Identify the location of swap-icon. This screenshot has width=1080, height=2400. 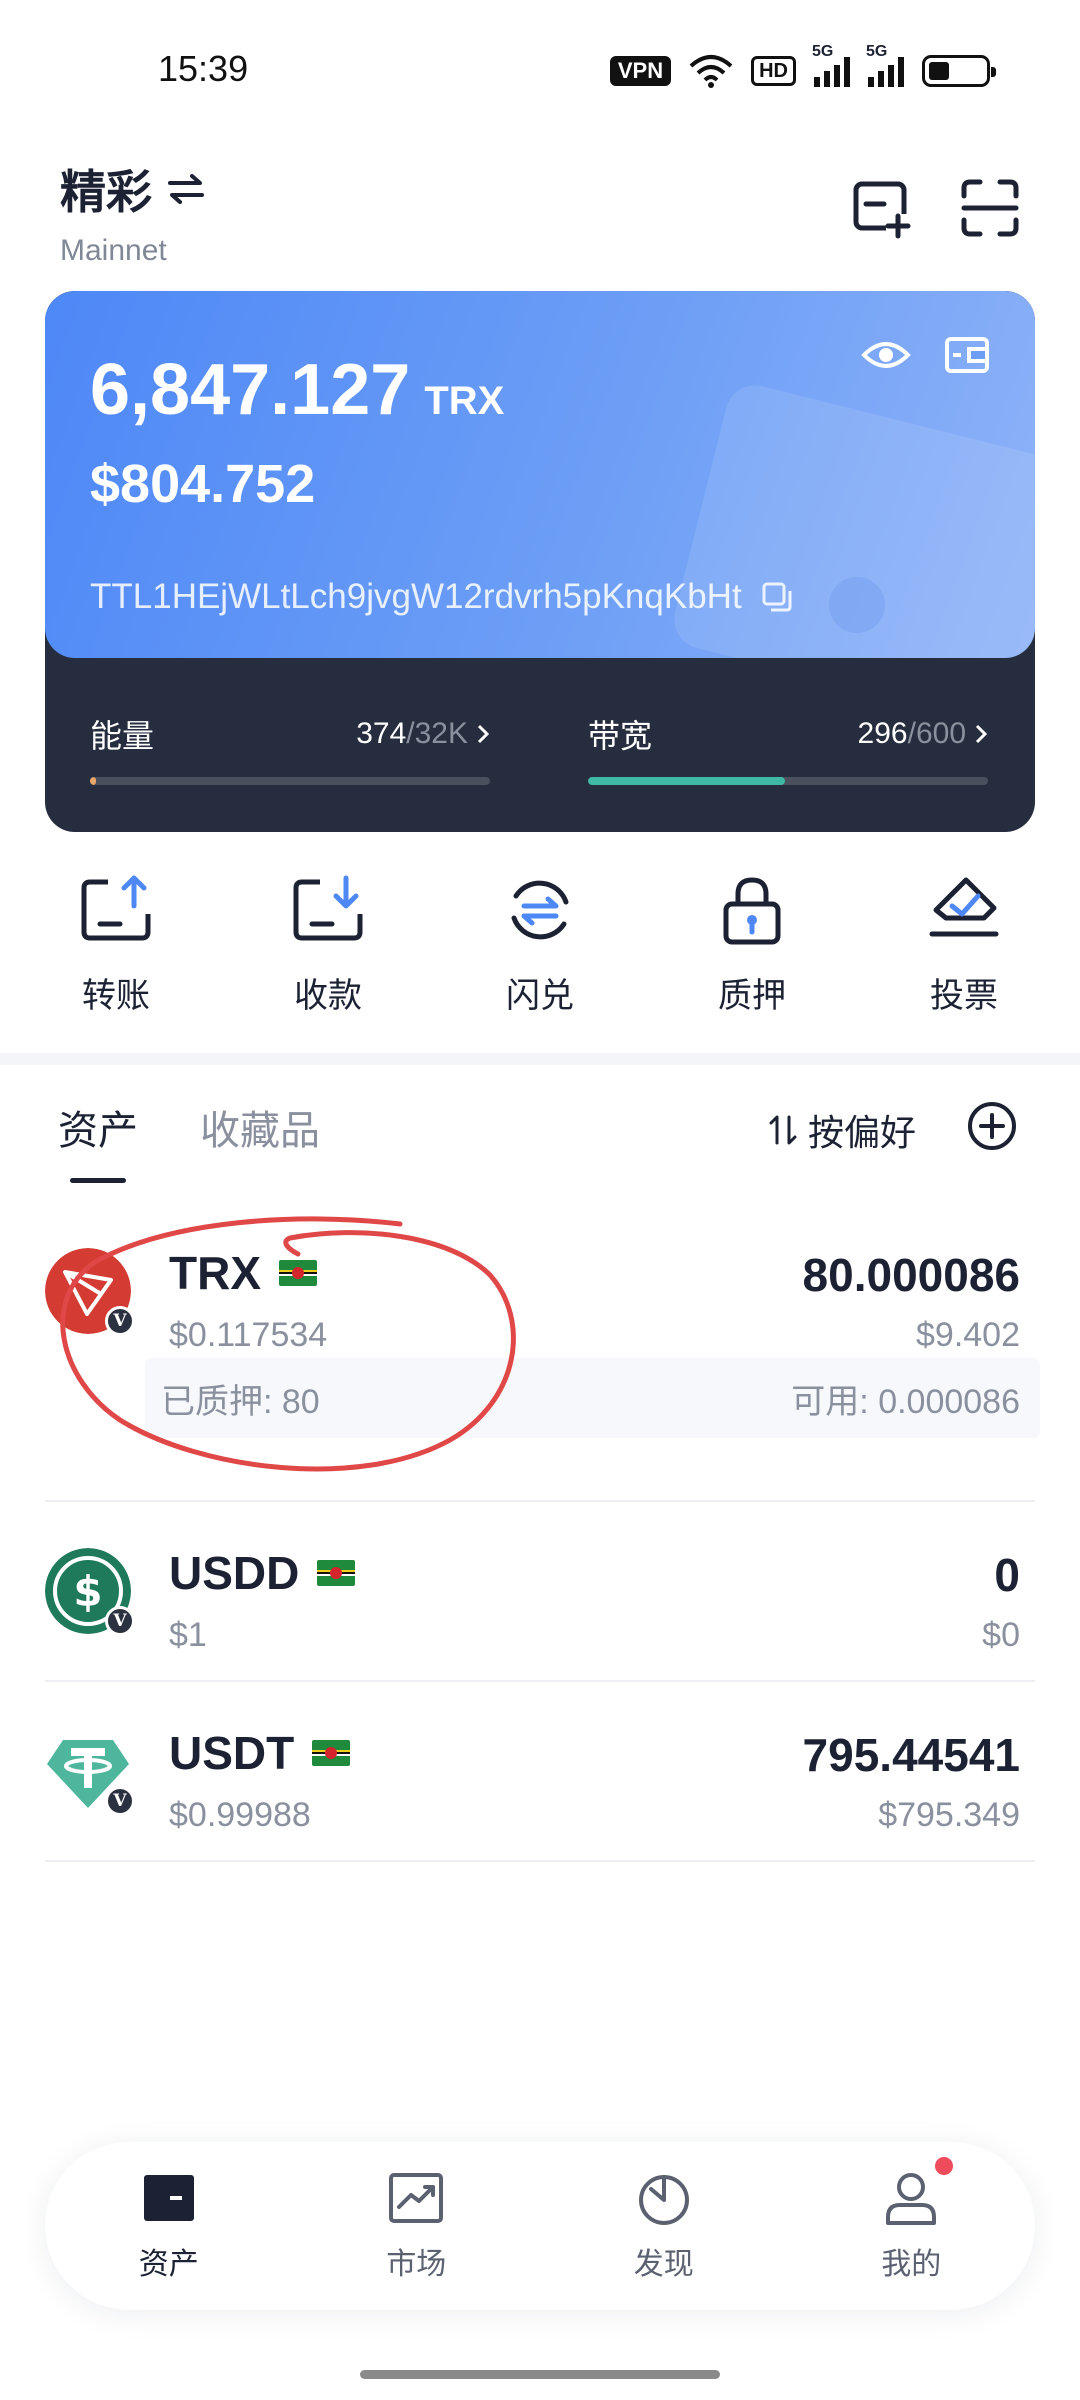
(540, 910).